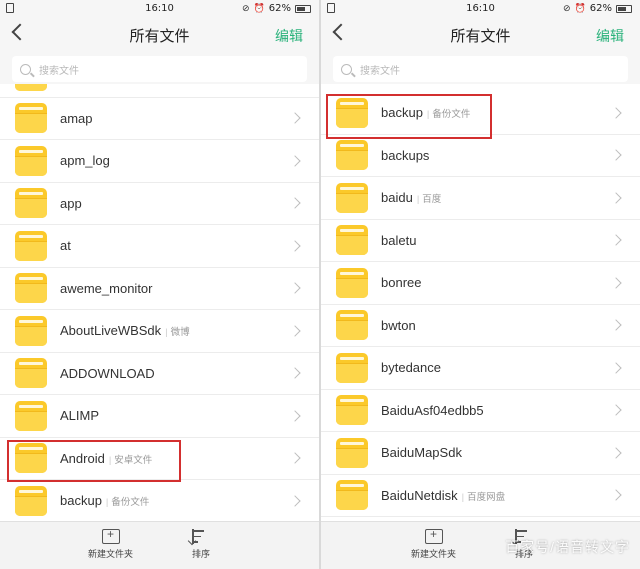 This screenshot has height=569, width=640. I want to click on mute-icon: ⊘, so click(246, 8).